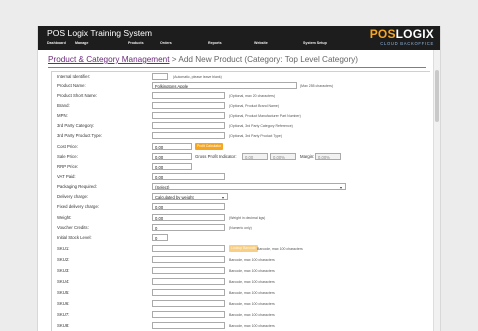  Describe the element at coordinates (73, 227) in the screenshot. I see `field-label: Voucher Credits:` at that location.